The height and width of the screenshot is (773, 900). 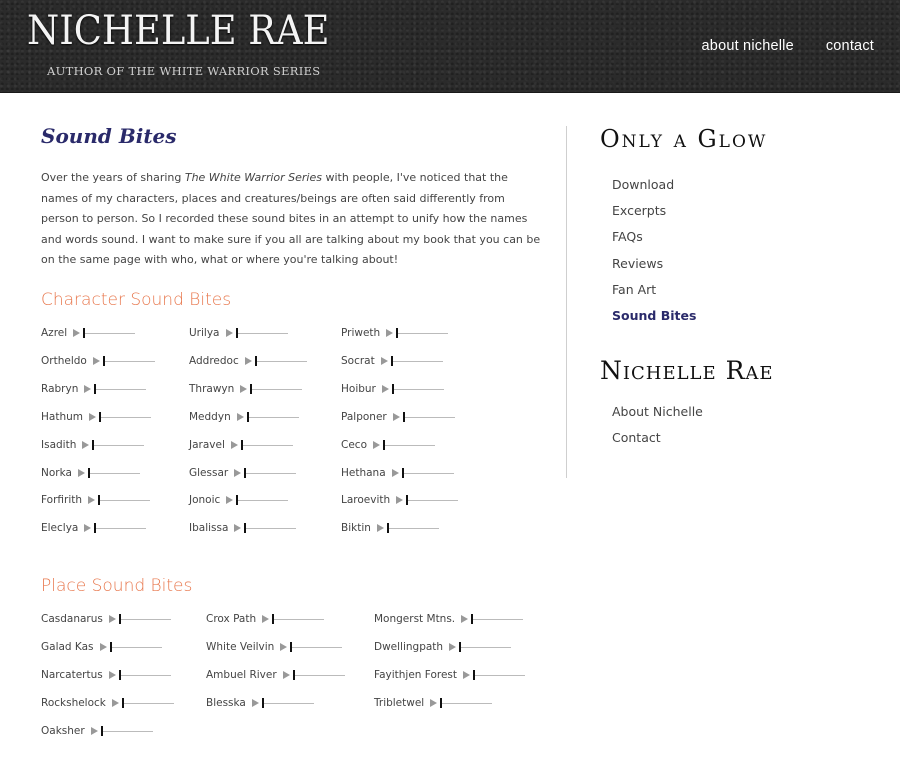 What do you see at coordinates (178, 31) in the screenshot?
I see `site-title: NICHELLE RAE` at bounding box center [178, 31].